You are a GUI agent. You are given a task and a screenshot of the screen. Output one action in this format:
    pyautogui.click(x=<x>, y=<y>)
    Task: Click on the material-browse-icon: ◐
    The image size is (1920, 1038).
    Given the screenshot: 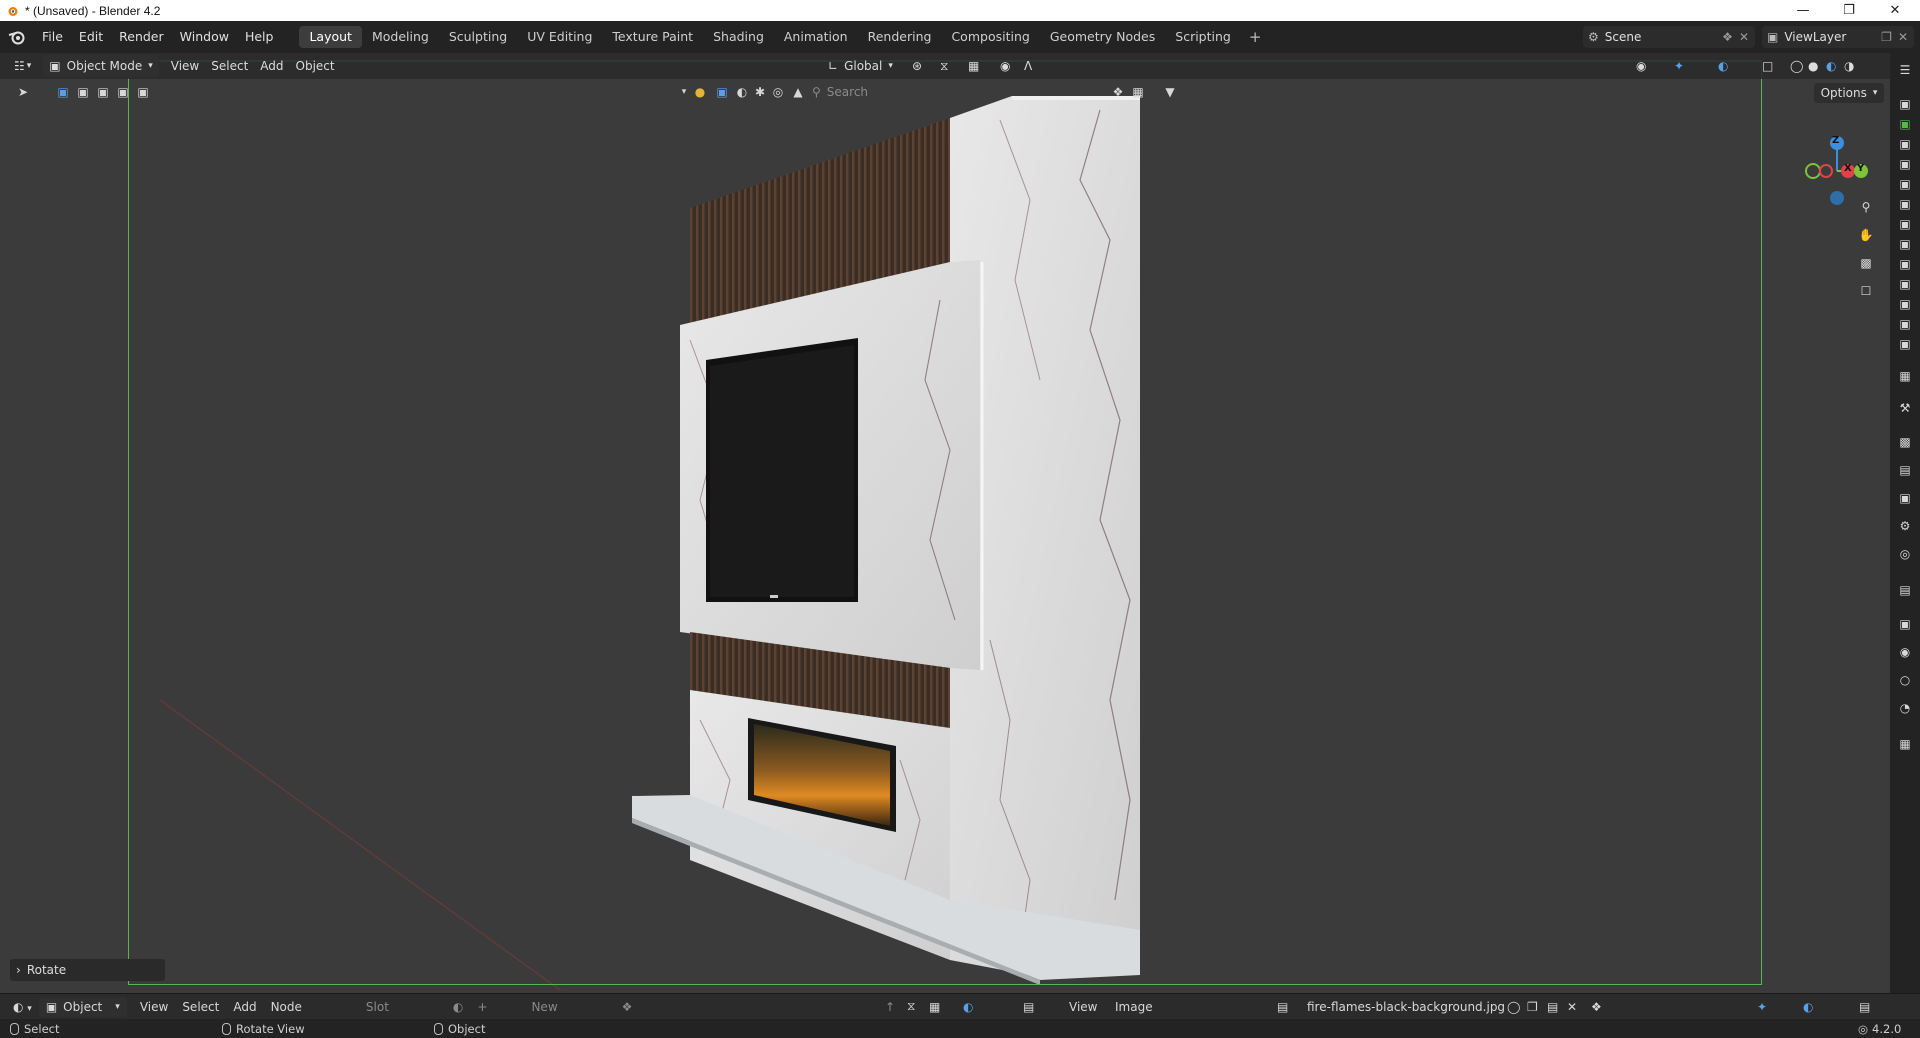 What is the action you would take?
    pyautogui.click(x=458, y=1007)
    